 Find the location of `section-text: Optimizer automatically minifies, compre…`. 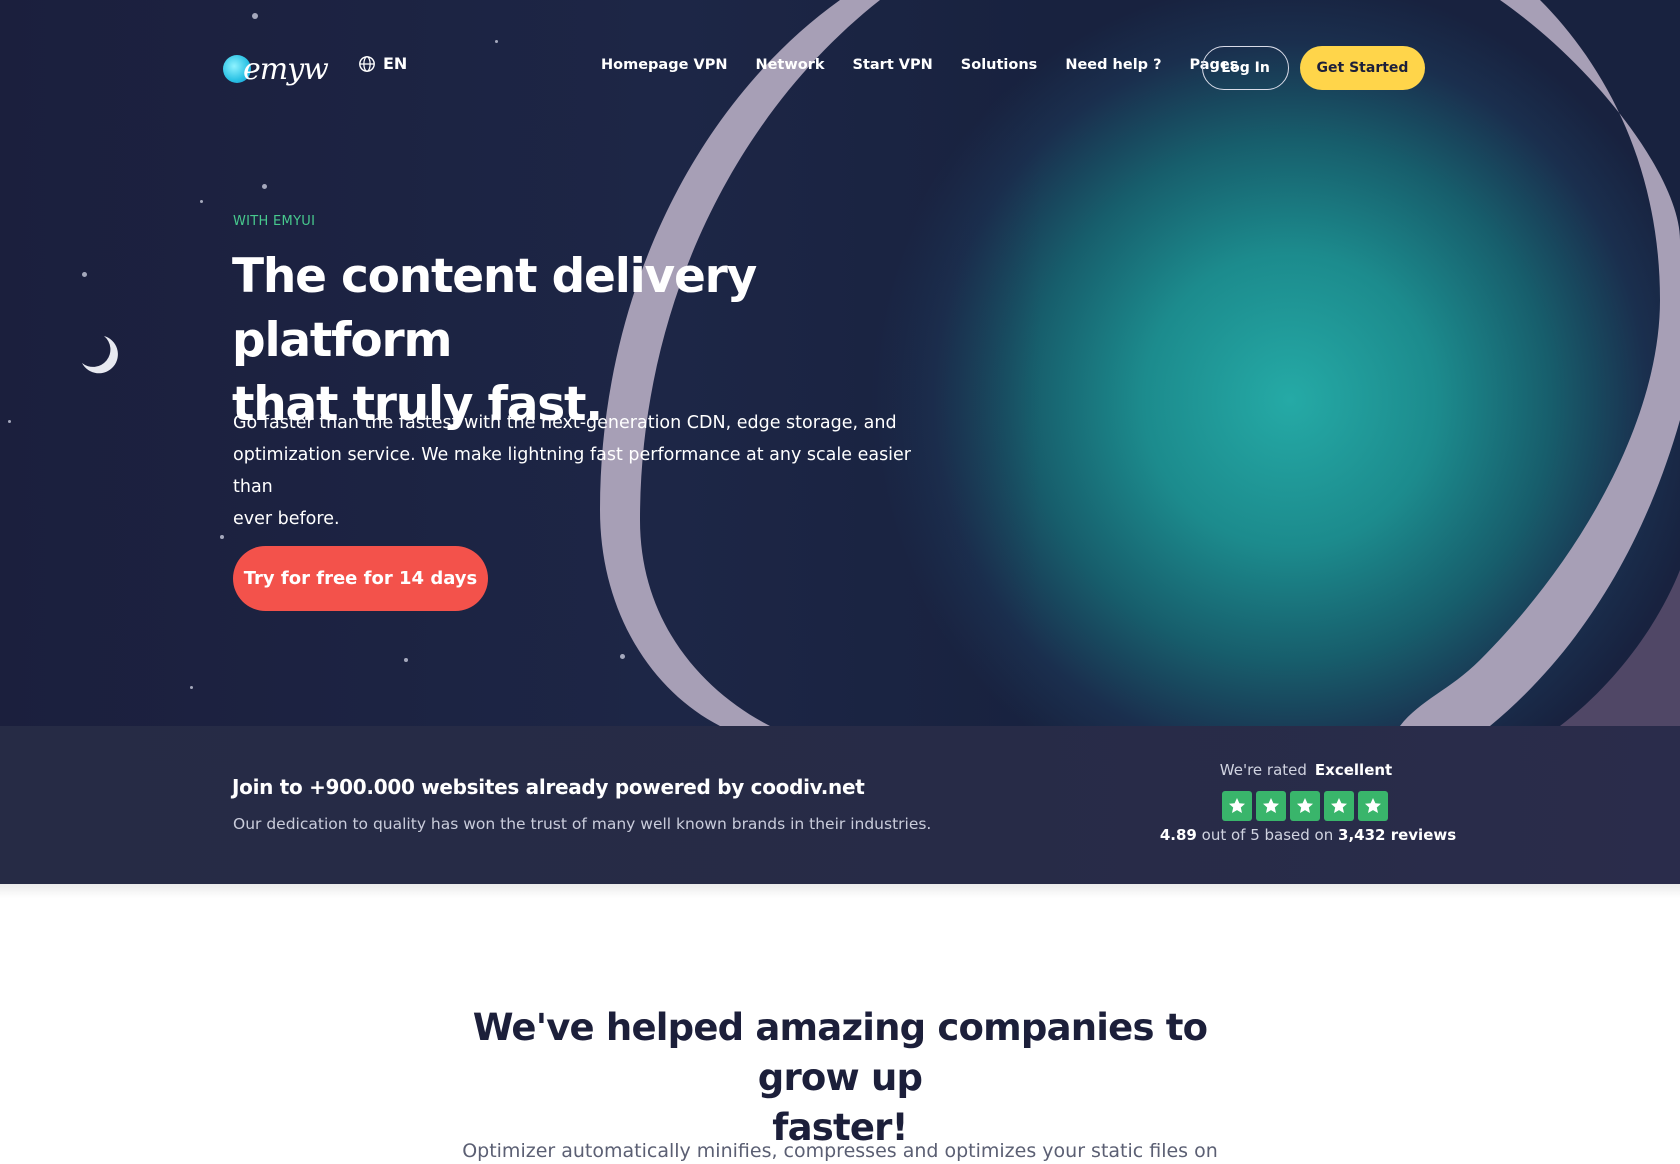

section-text: Optimizer automatically minifies, compre… is located at coordinates (840, 1151).